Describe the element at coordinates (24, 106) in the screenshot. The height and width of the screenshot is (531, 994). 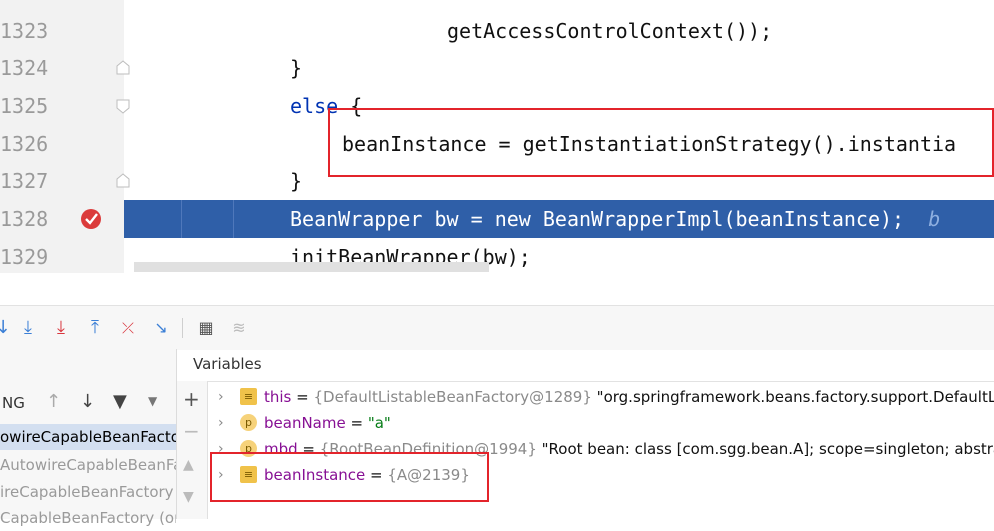
I see `line-number: 1325` at that location.